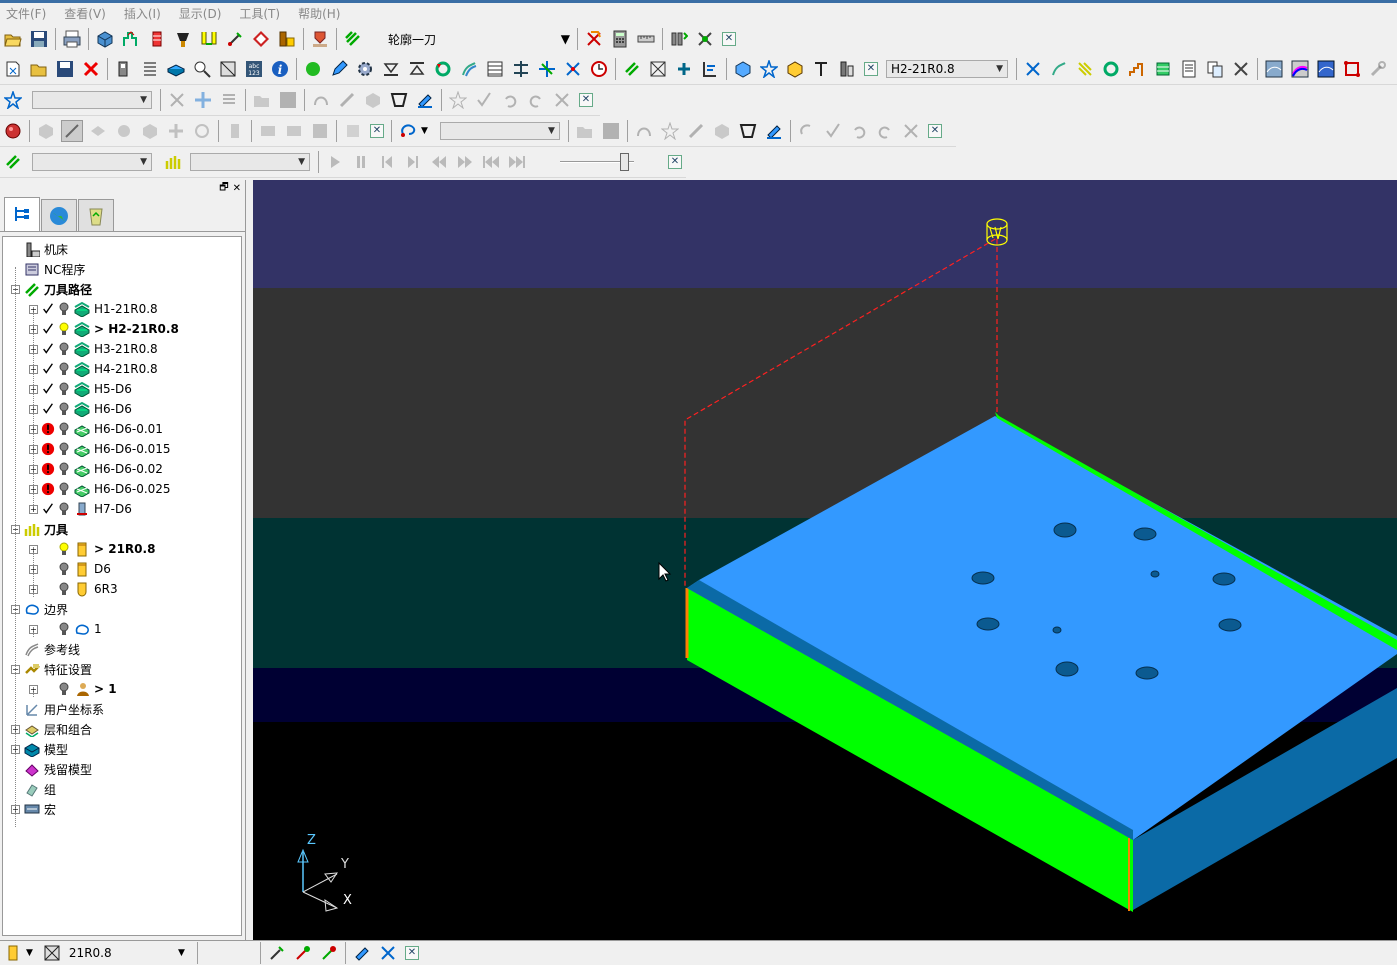  Describe the element at coordinates (93, 369) in the screenshot. I see `tree-item: + H4-21R0.8` at that location.